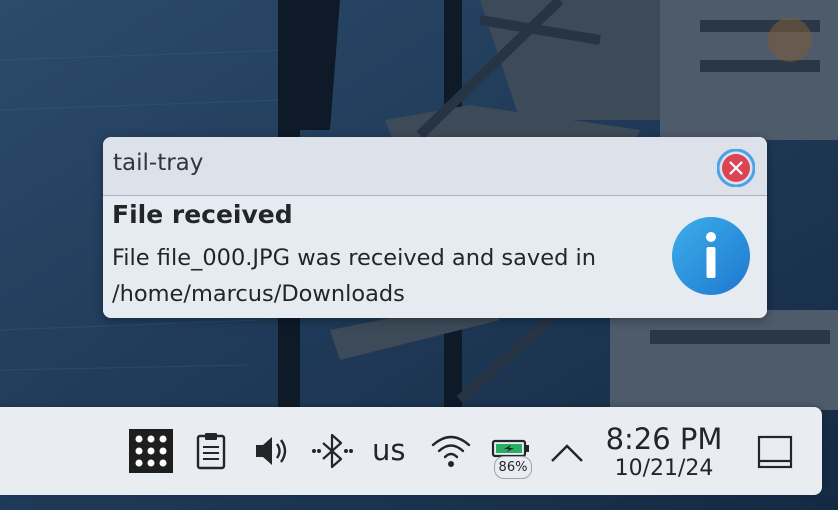  Describe the element at coordinates (664, 439) in the screenshot. I see `clock-time: 8:26 PM` at that location.